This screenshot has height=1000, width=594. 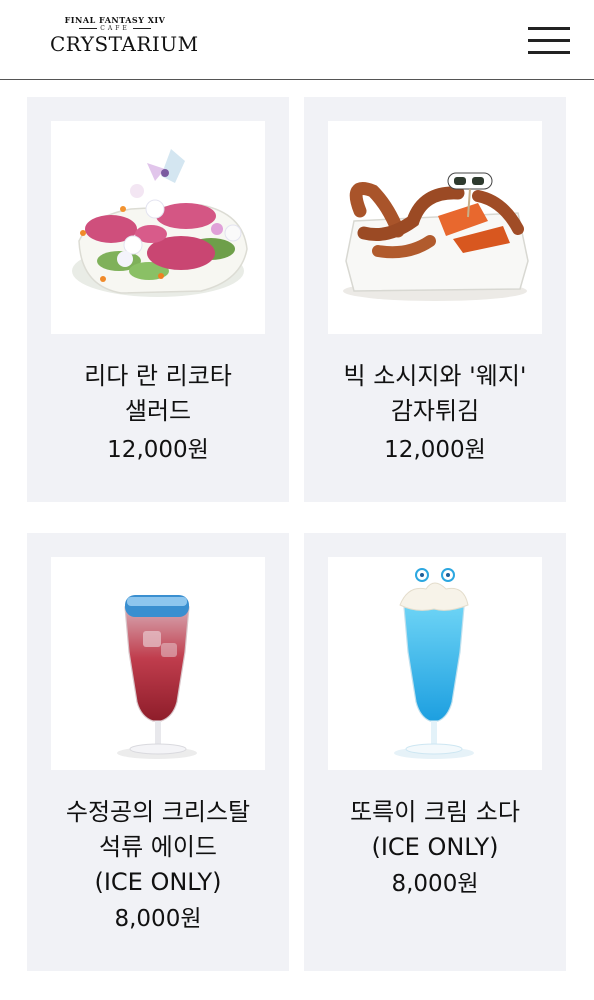 I want to click on item-name-line-3: (ICE ONLY), so click(x=158, y=882).